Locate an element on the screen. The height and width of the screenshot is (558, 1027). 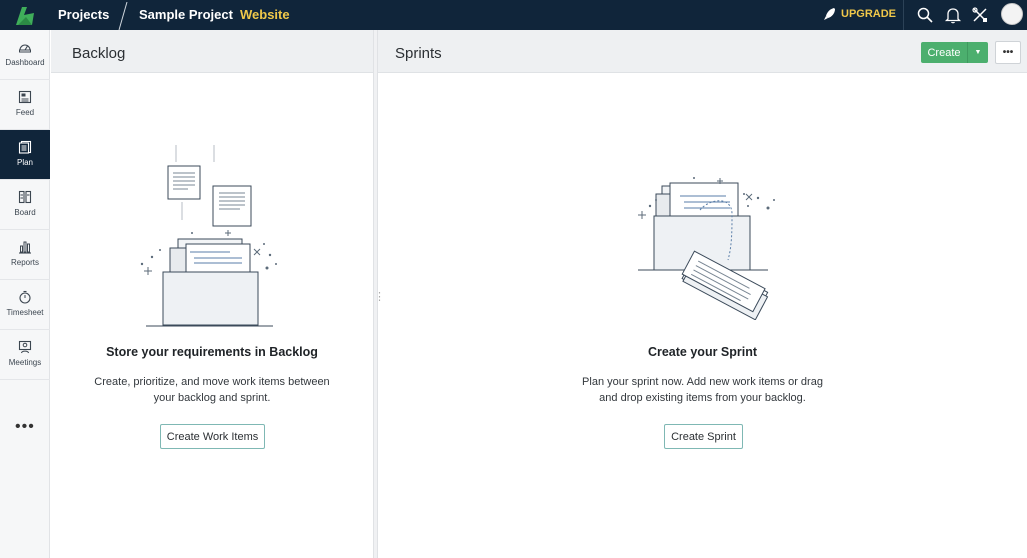
sidebar-item-label: Timesheet is located at coordinates (25, 312).